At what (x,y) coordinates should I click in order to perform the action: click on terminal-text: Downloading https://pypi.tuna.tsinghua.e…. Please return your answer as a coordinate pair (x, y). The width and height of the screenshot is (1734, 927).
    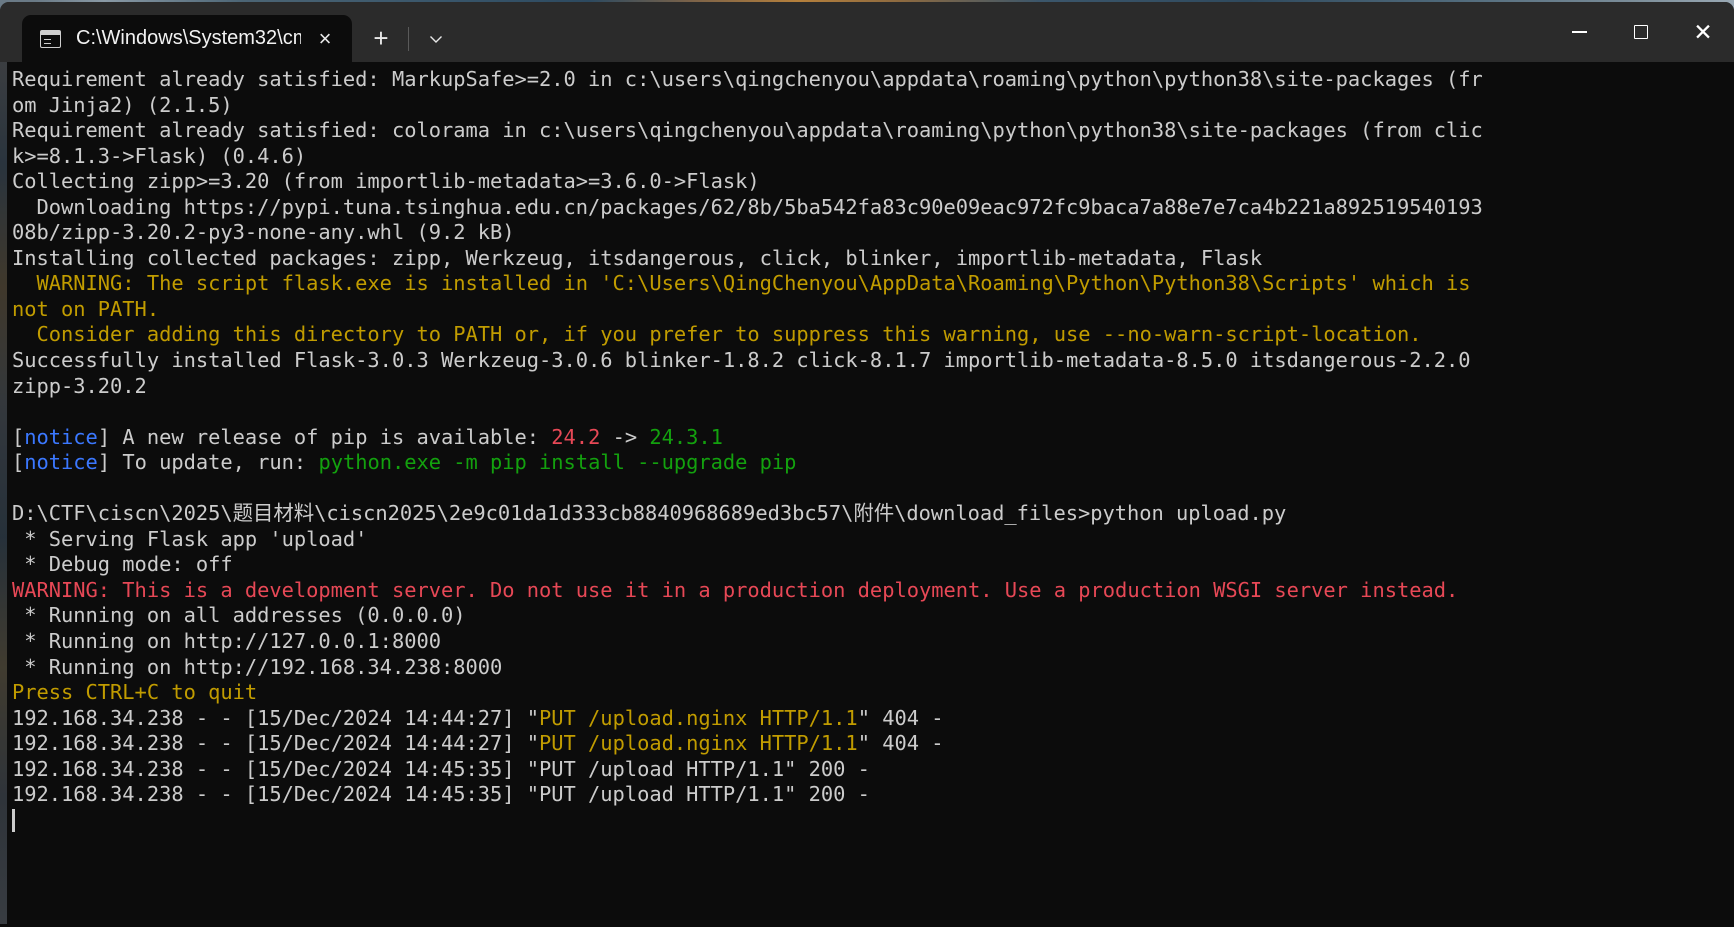
    Looking at the image, I should click on (747, 206).